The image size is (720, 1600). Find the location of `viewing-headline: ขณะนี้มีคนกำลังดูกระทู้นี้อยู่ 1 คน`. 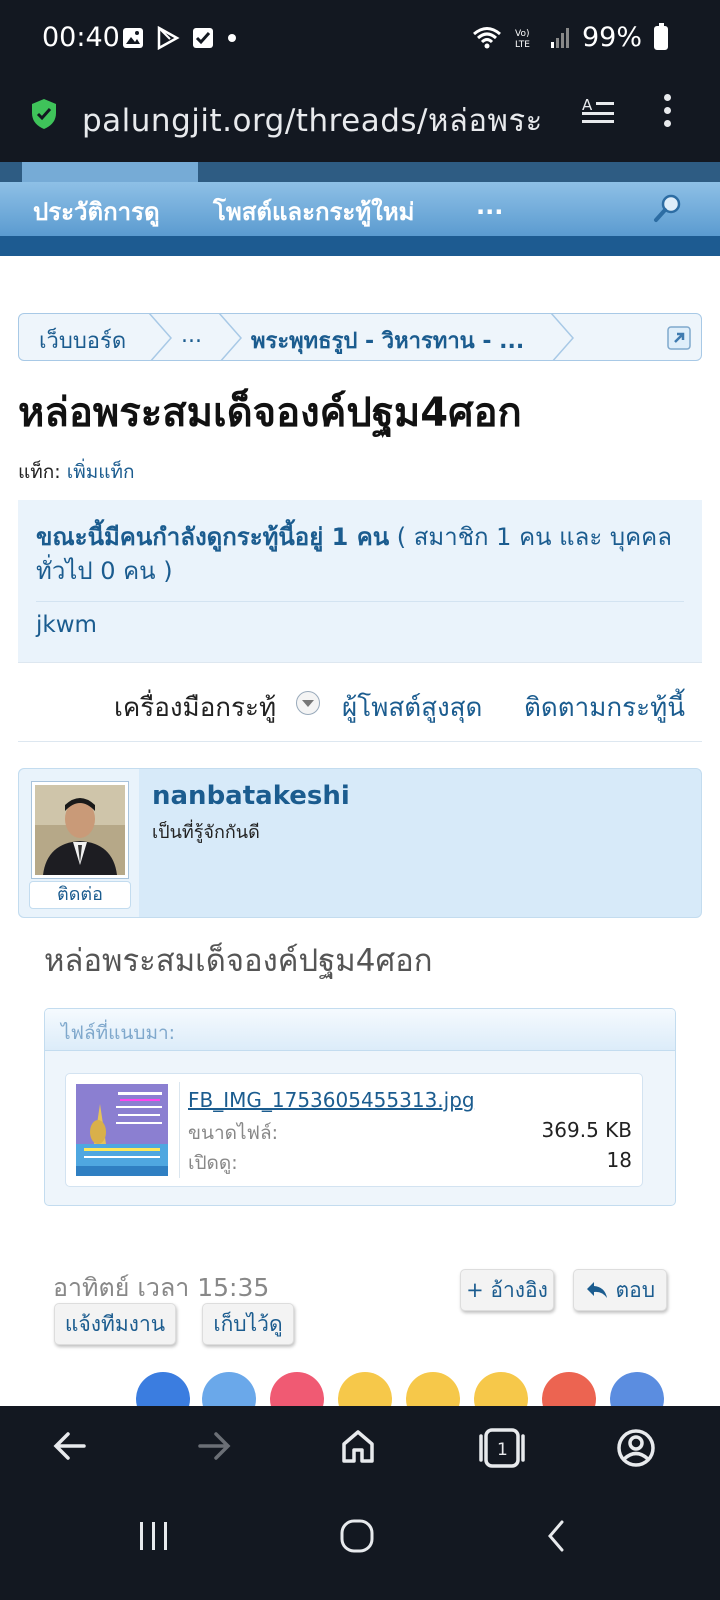

viewing-headline: ขณะนี้มีคนกำลังดูกระทู้นี้อยู่ 1 คน is located at coordinates (213, 537).